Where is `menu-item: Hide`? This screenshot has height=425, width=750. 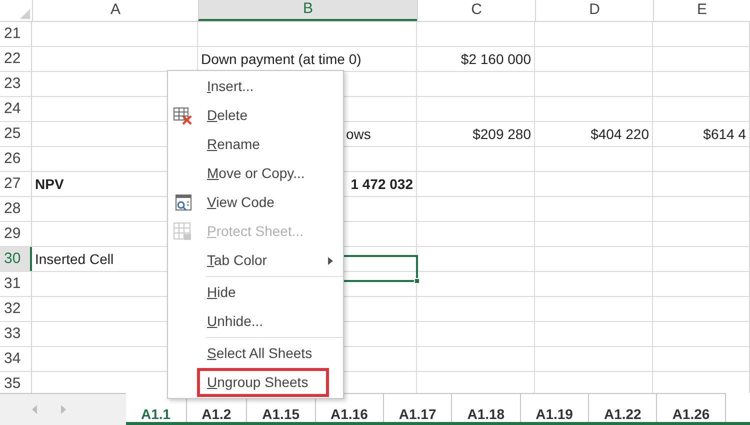
menu-item: Hide is located at coordinates (255, 292).